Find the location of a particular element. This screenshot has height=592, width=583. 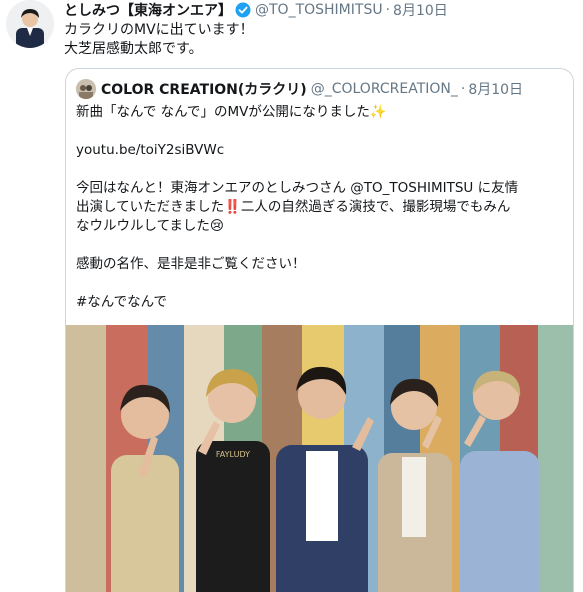

tweet-text: カラクリのMVに出ています！ 大芝居感動太郎です。 is located at coordinates (159, 40).